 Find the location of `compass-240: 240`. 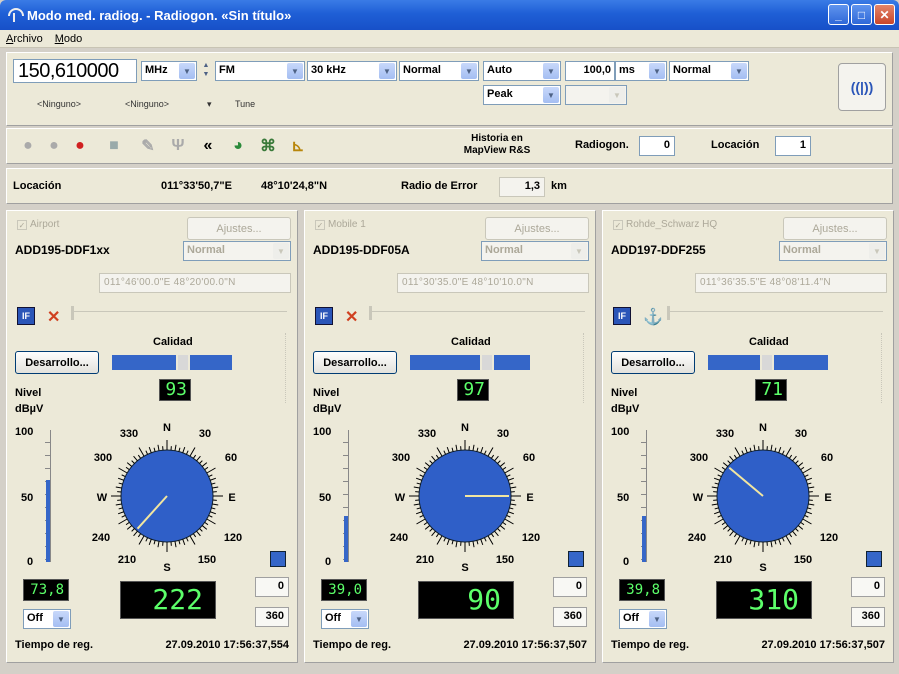

compass-240: 240 is located at coordinates (697, 538).